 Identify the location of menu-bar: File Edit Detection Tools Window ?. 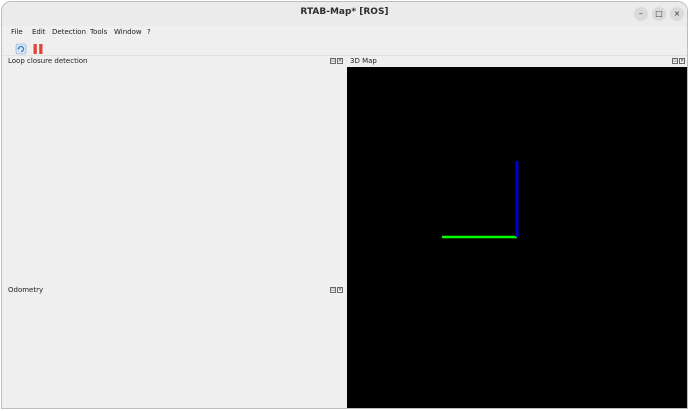
(344, 32).